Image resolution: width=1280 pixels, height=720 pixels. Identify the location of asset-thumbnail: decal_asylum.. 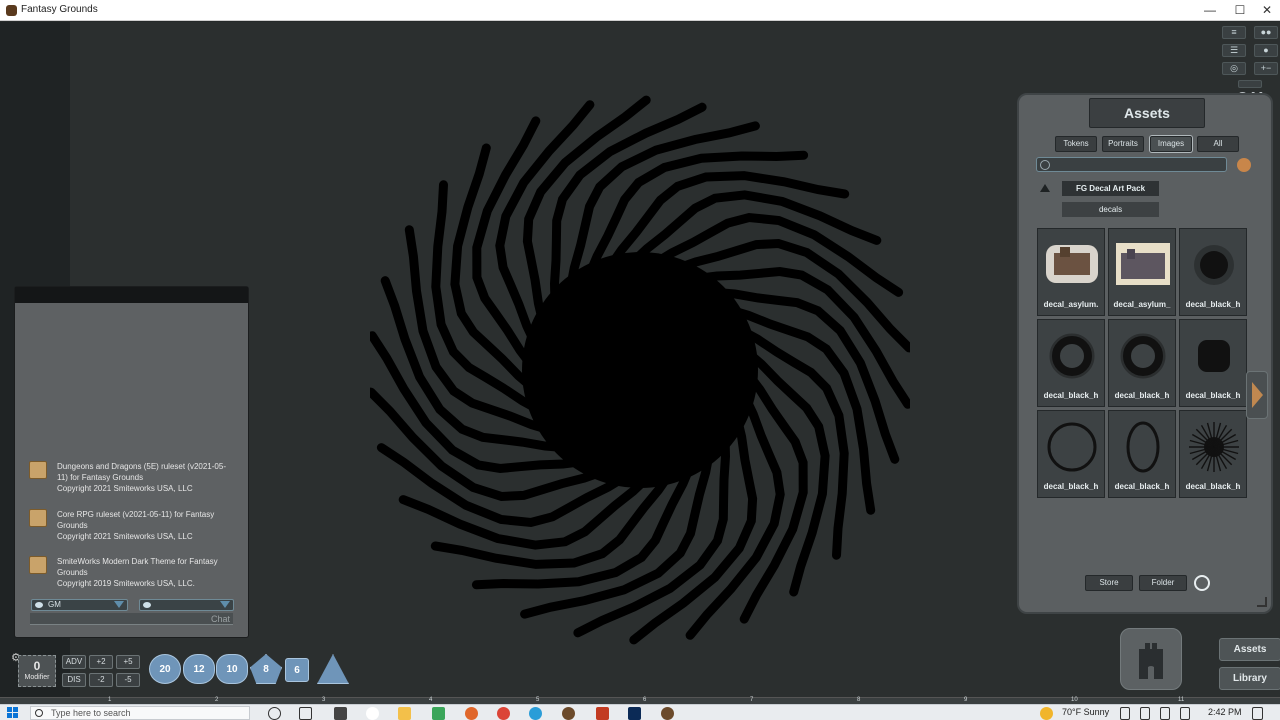
(1071, 272).